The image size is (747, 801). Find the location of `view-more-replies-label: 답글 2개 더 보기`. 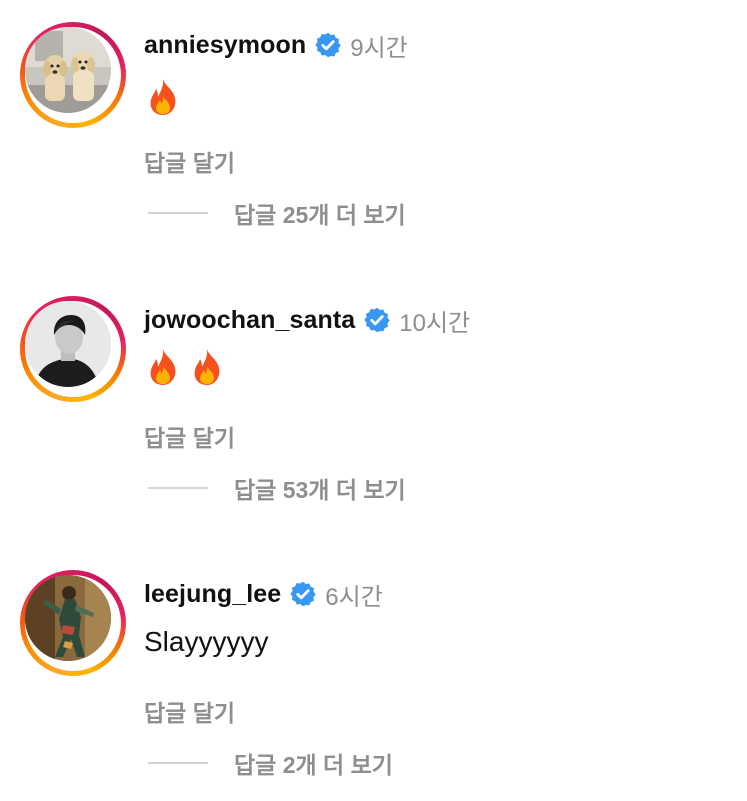

view-more-replies-label: 답글 2개 더 보기 is located at coordinates (313, 765).